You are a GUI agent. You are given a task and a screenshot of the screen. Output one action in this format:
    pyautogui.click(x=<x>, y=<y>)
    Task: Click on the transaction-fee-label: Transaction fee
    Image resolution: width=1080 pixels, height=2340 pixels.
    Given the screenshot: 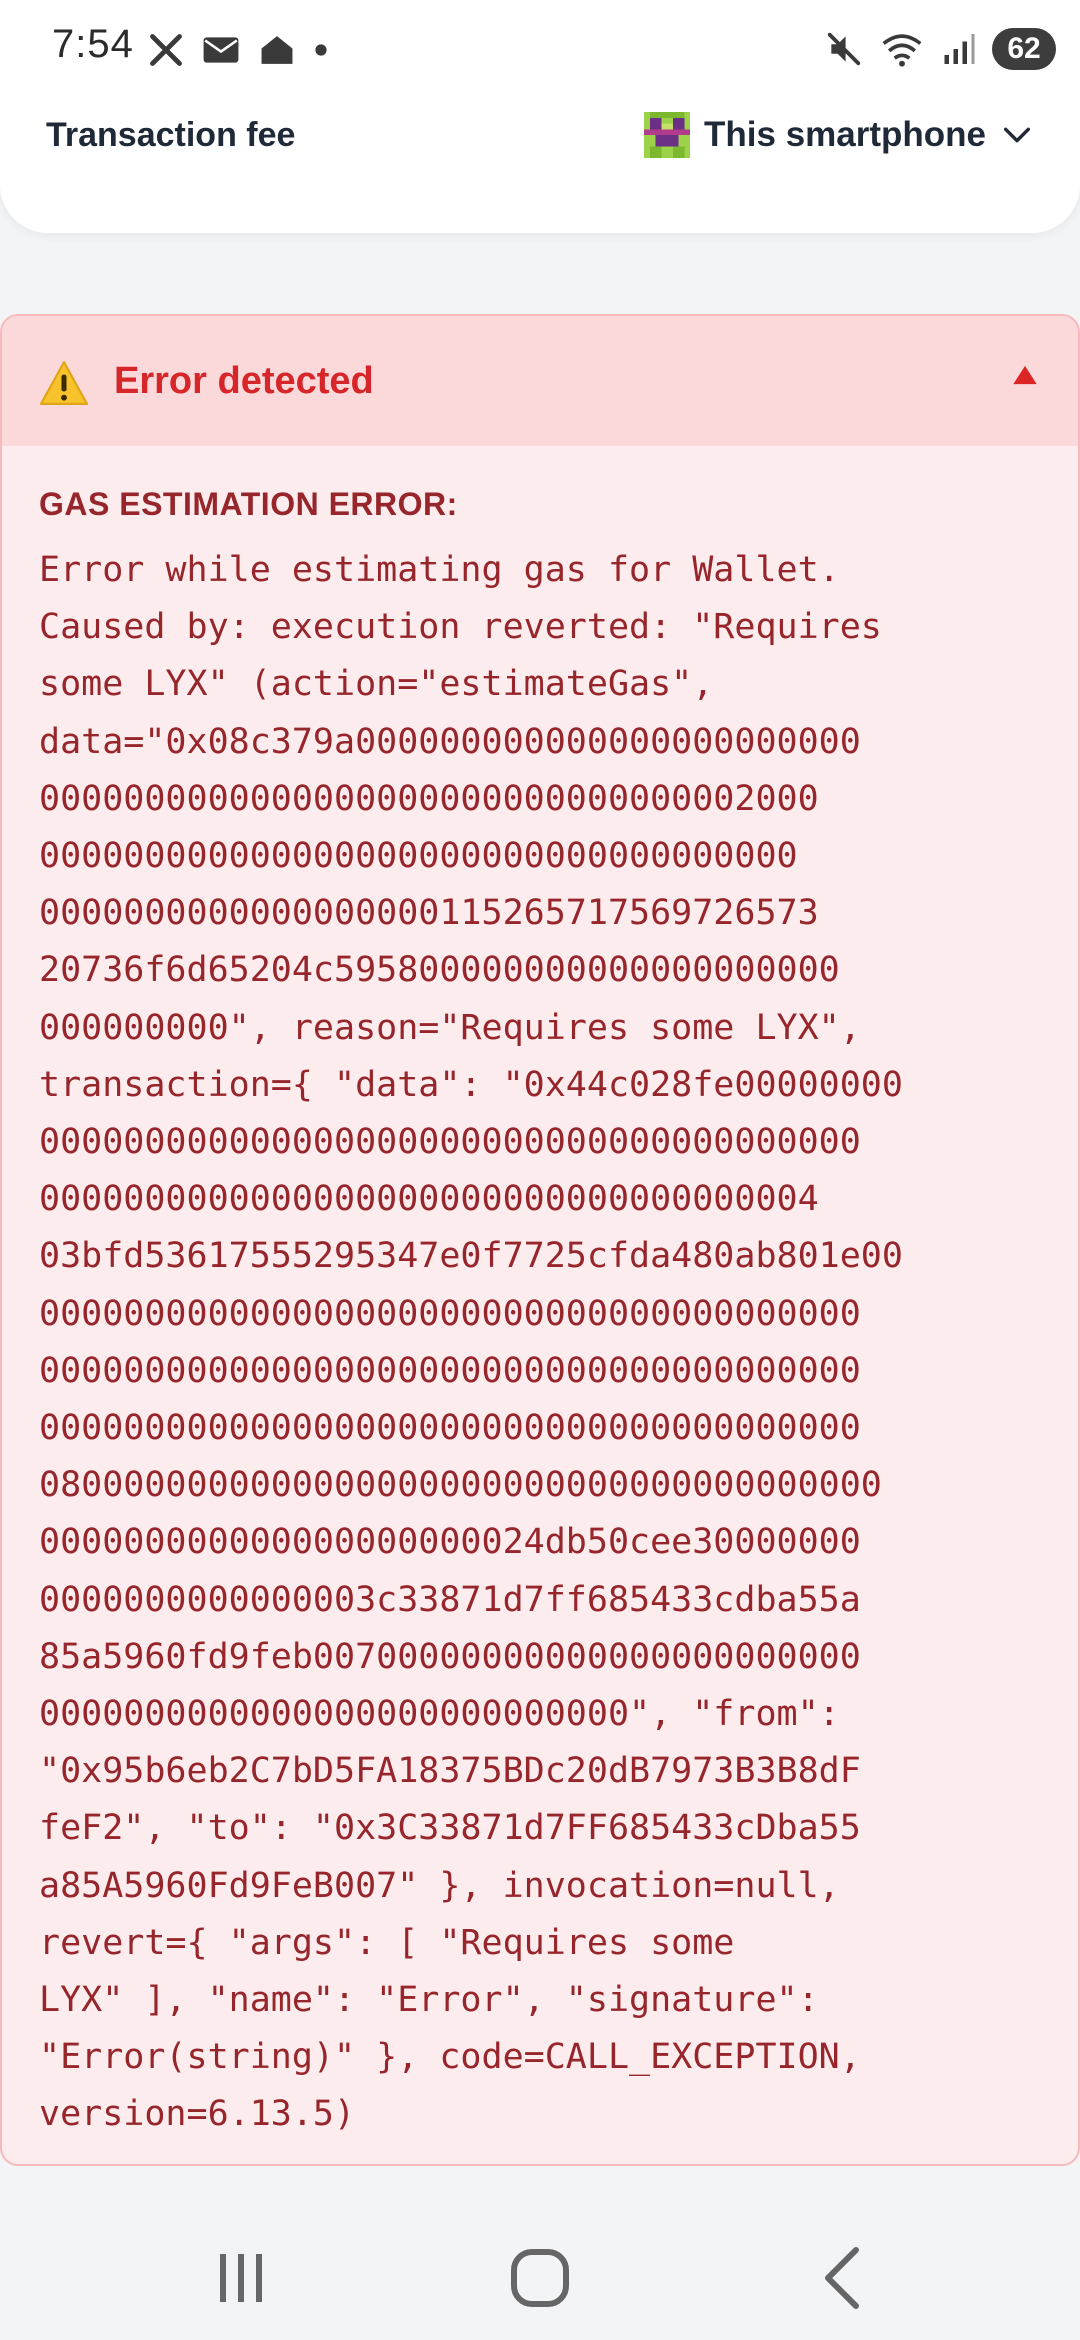 What is the action you would take?
    pyautogui.click(x=171, y=135)
    